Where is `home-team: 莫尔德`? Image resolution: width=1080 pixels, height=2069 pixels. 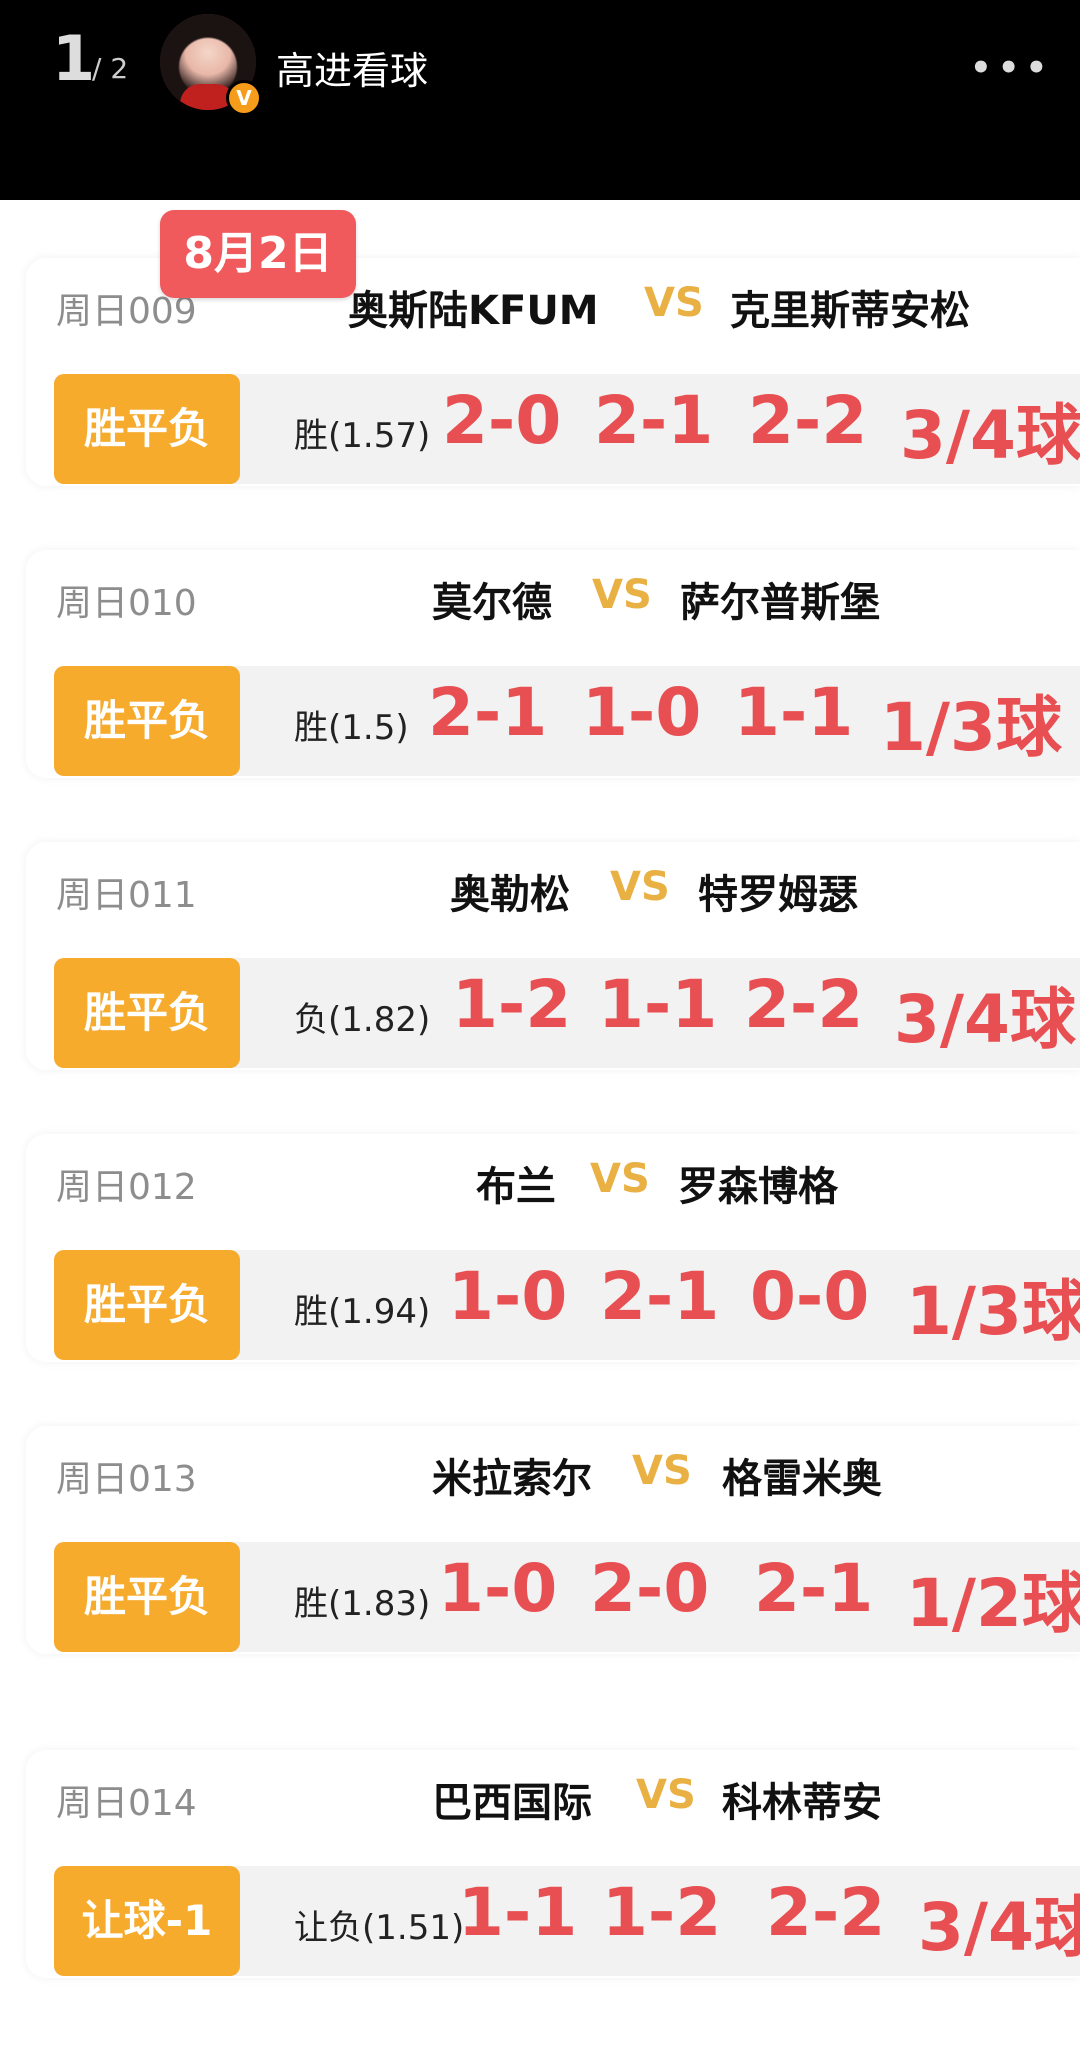 home-team: 莫尔德 is located at coordinates (492, 603).